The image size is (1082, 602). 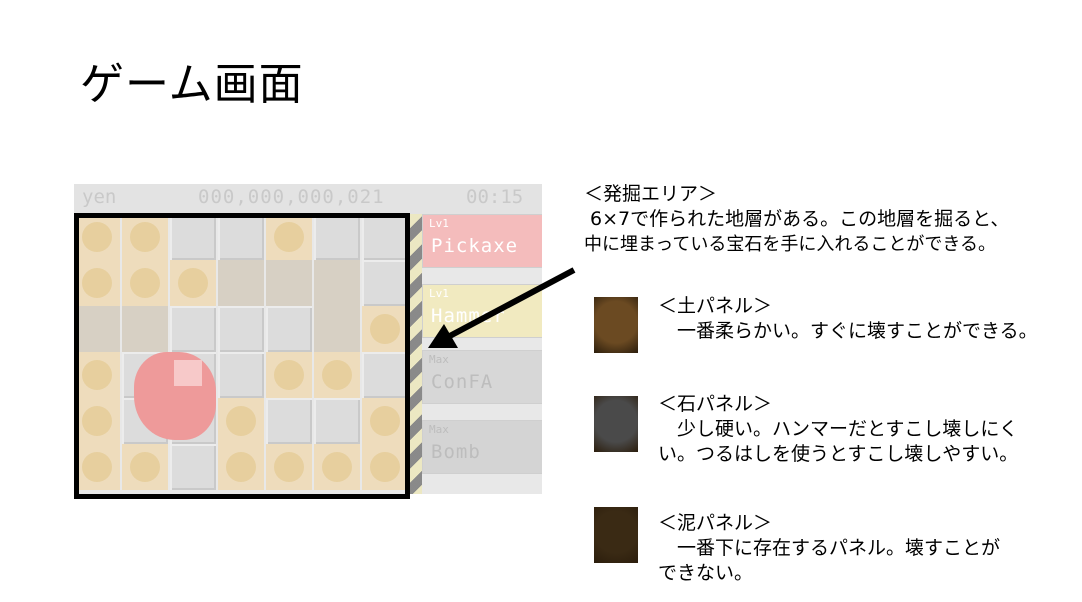 What do you see at coordinates (462, 382) in the screenshot?
I see `tool-name: ConFA` at bounding box center [462, 382].